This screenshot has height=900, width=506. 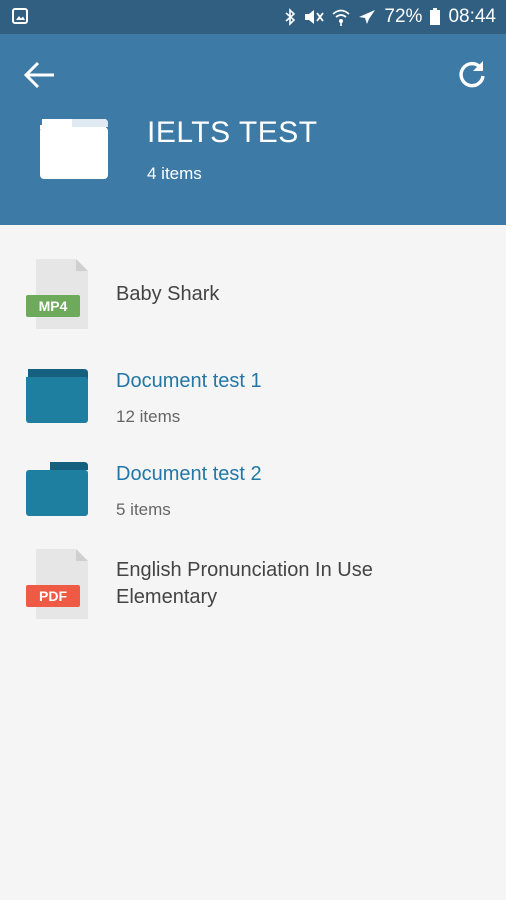 I want to click on list-item-baby-shark: MP4 Baby Shark, so click(x=253, y=295).